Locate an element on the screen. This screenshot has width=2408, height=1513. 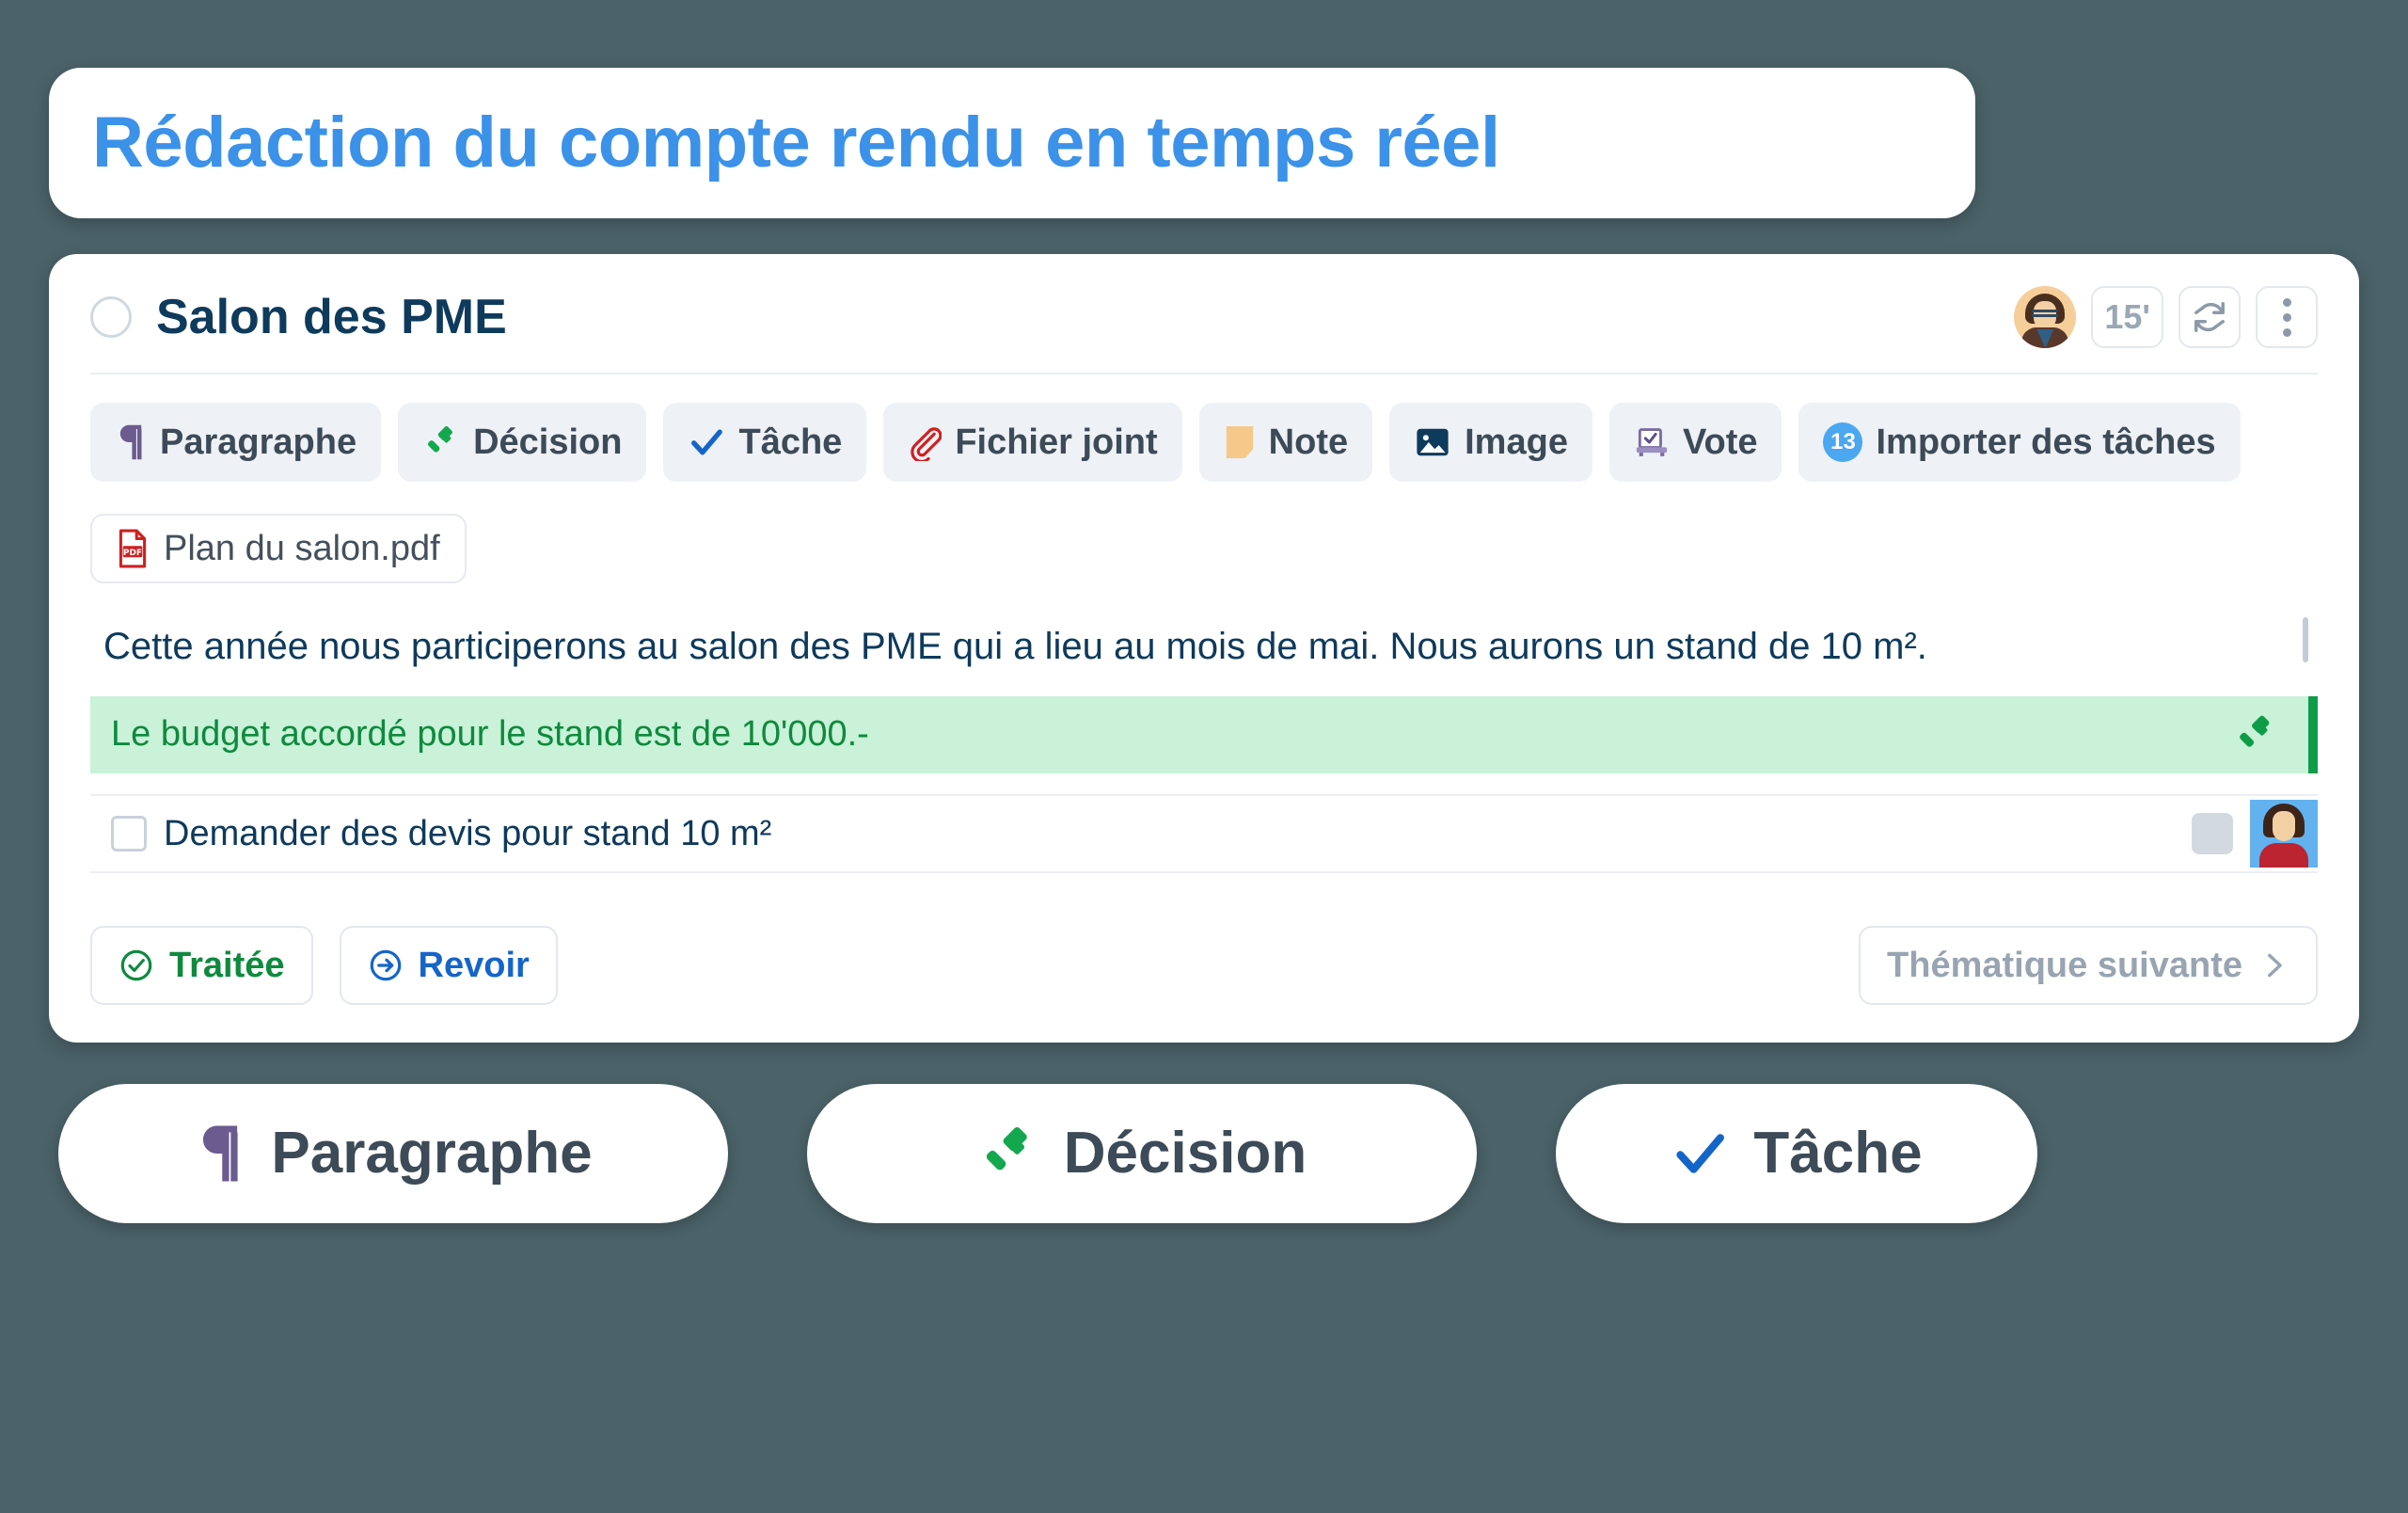
toolbar-label: Vote is located at coordinates (1720, 442).